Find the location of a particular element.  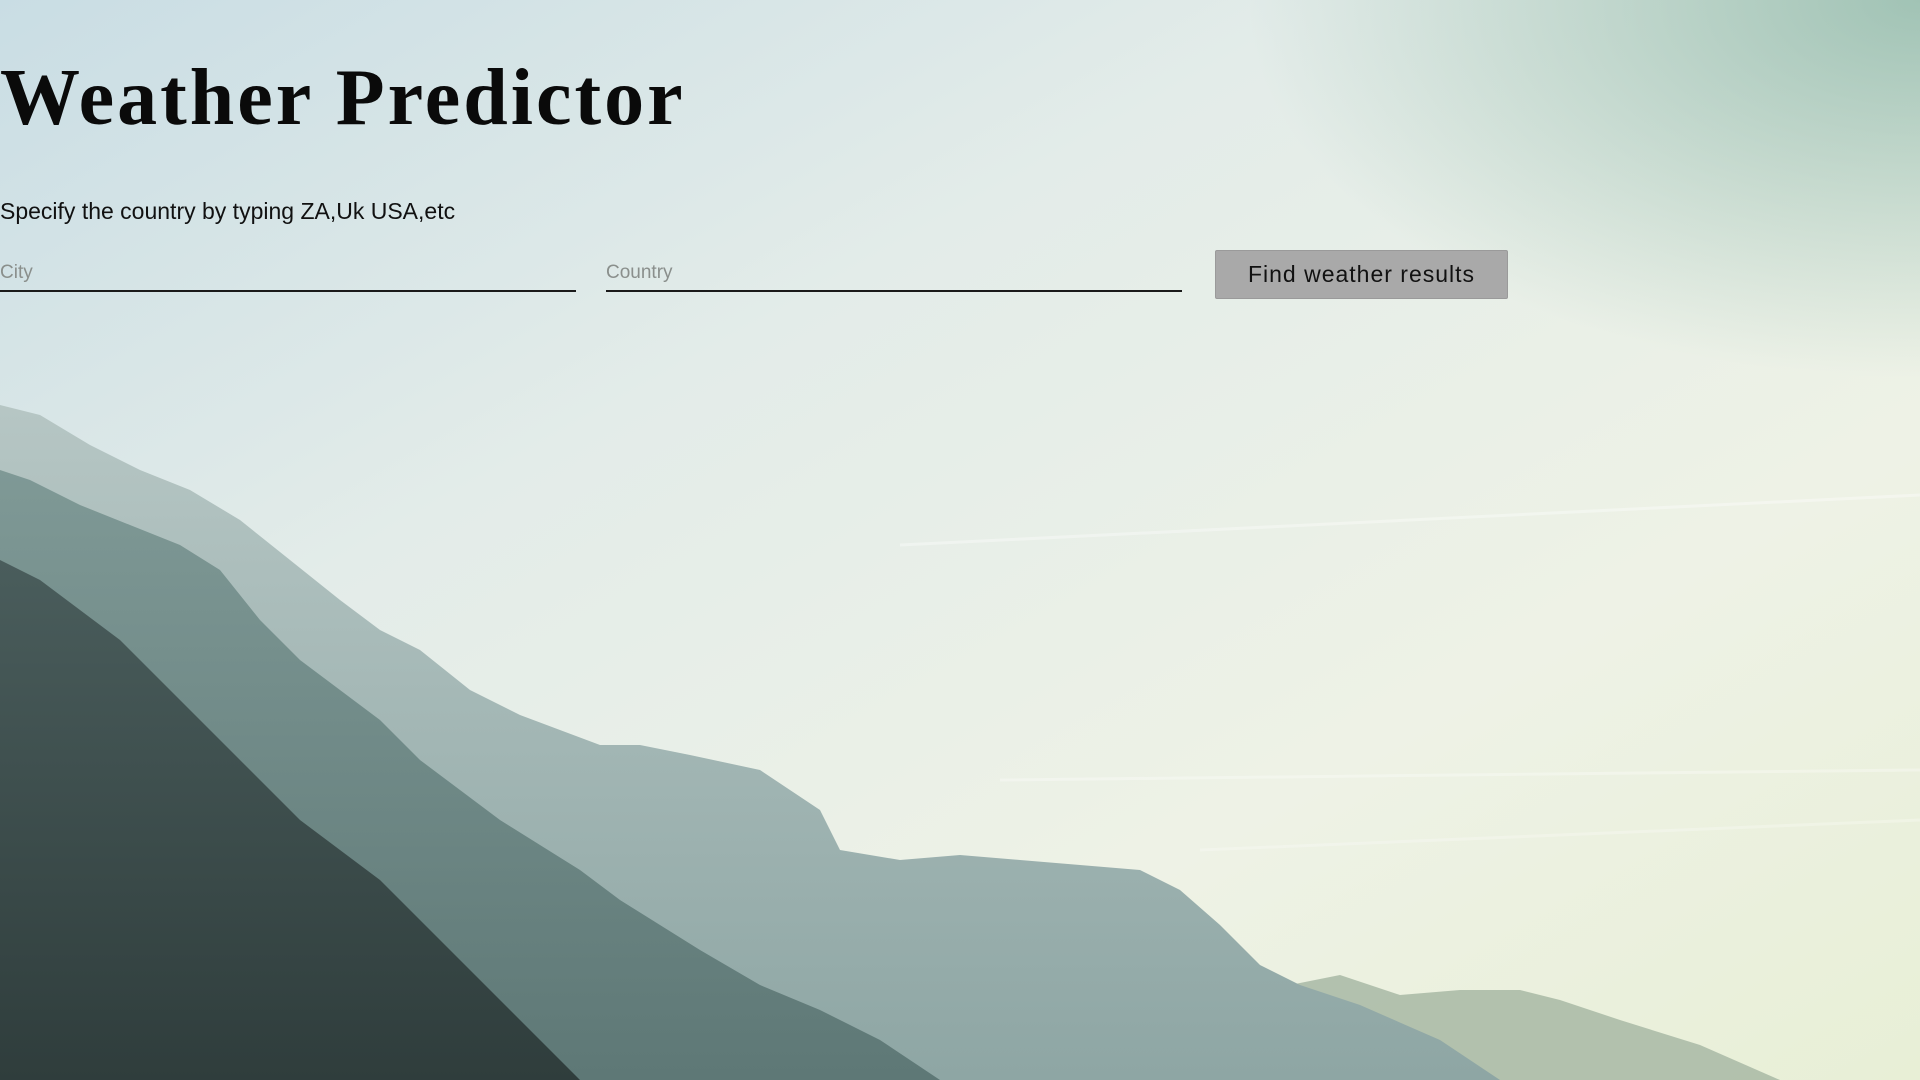

page-title: Weather Predictor is located at coordinates (343, 98).